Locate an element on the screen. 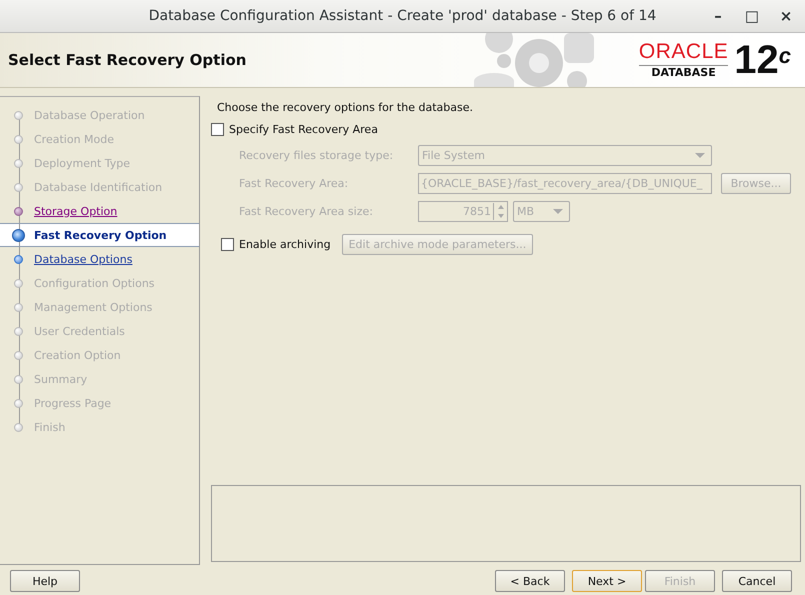 The width and height of the screenshot is (805, 595). field-label: Fast Recovery Area size: is located at coordinates (306, 211).